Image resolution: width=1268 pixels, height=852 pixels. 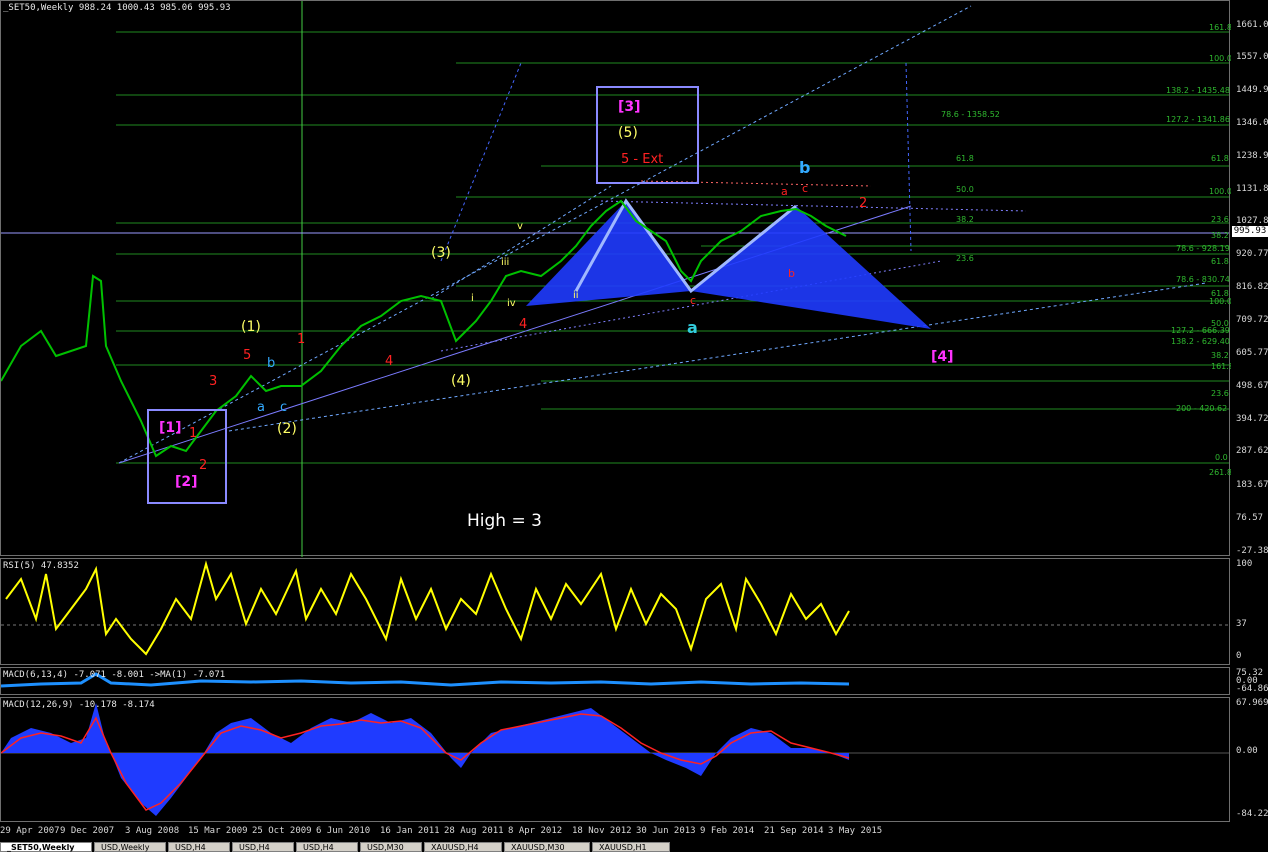 I want to click on macd-histogram, so click(x=425, y=759).